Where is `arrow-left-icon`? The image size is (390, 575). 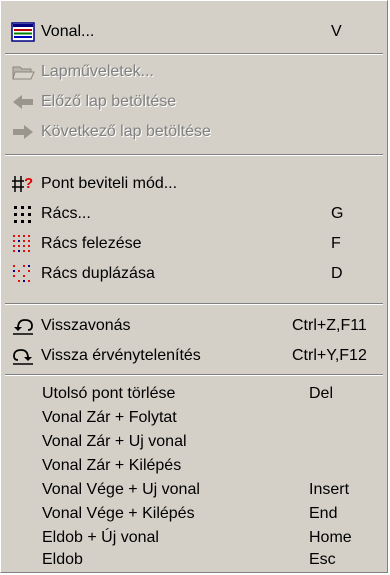 arrow-left-icon is located at coordinates (23, 102).